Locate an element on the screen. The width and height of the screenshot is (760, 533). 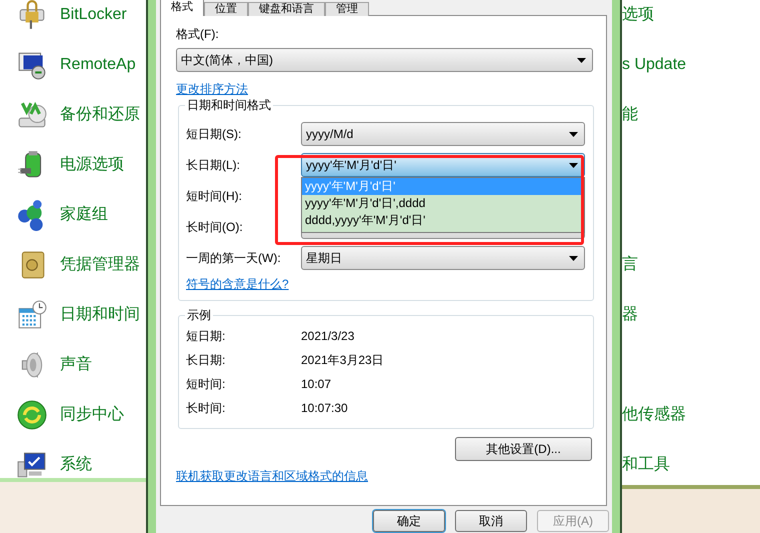
dialog-button: 应用(A) is located at coordinates (573, 521).